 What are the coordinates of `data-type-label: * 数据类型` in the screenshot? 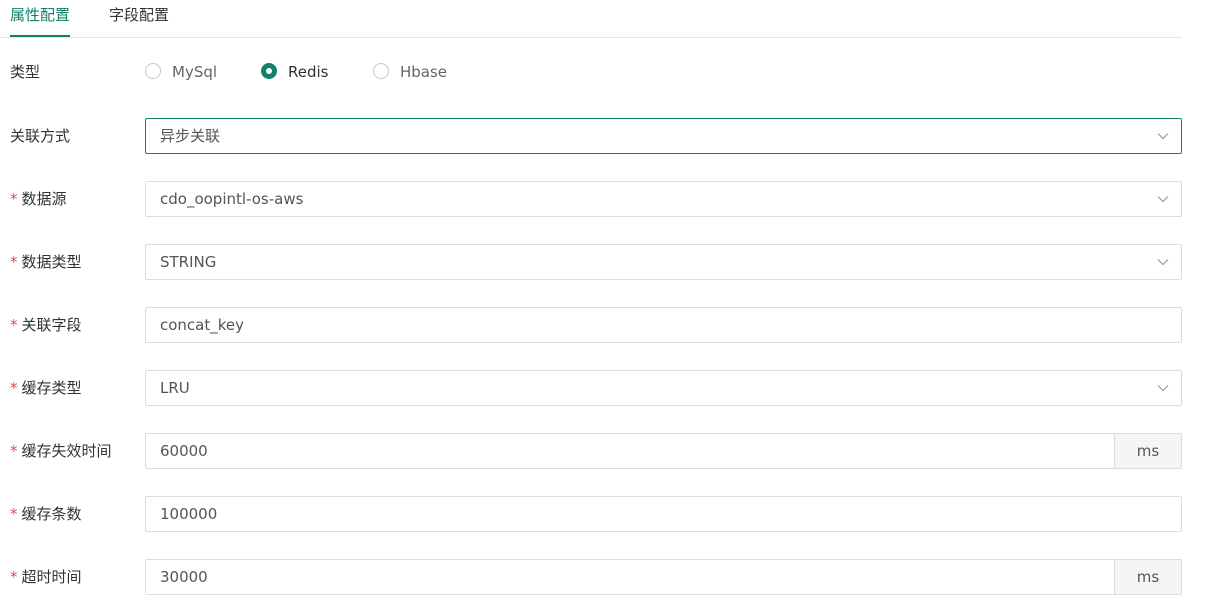 It's located at (46, 262).